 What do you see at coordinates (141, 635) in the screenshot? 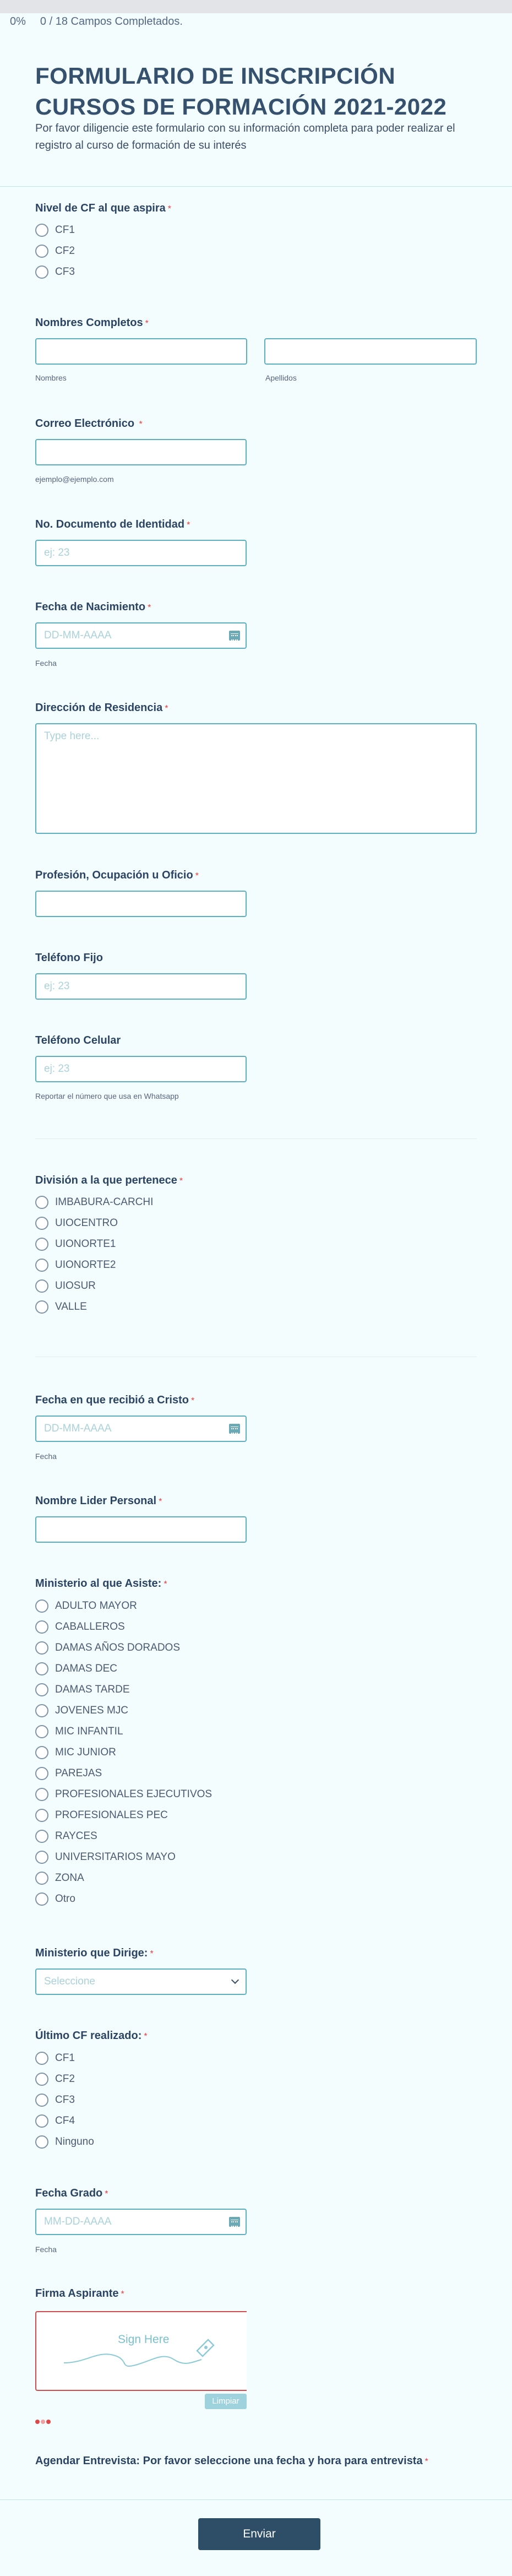
I see `birth-date-input: DD-MM-AAAA` at bounding box center [141, 635].